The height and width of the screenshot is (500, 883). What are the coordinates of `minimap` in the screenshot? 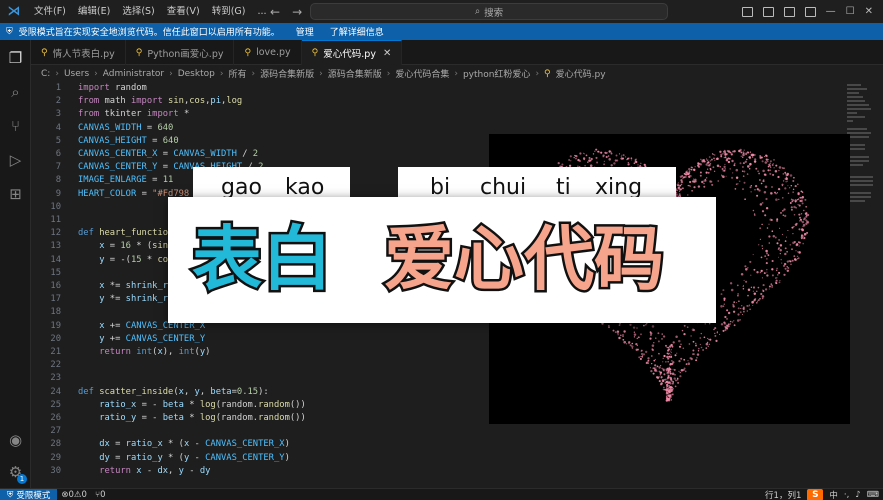 It's located at (861, 147).